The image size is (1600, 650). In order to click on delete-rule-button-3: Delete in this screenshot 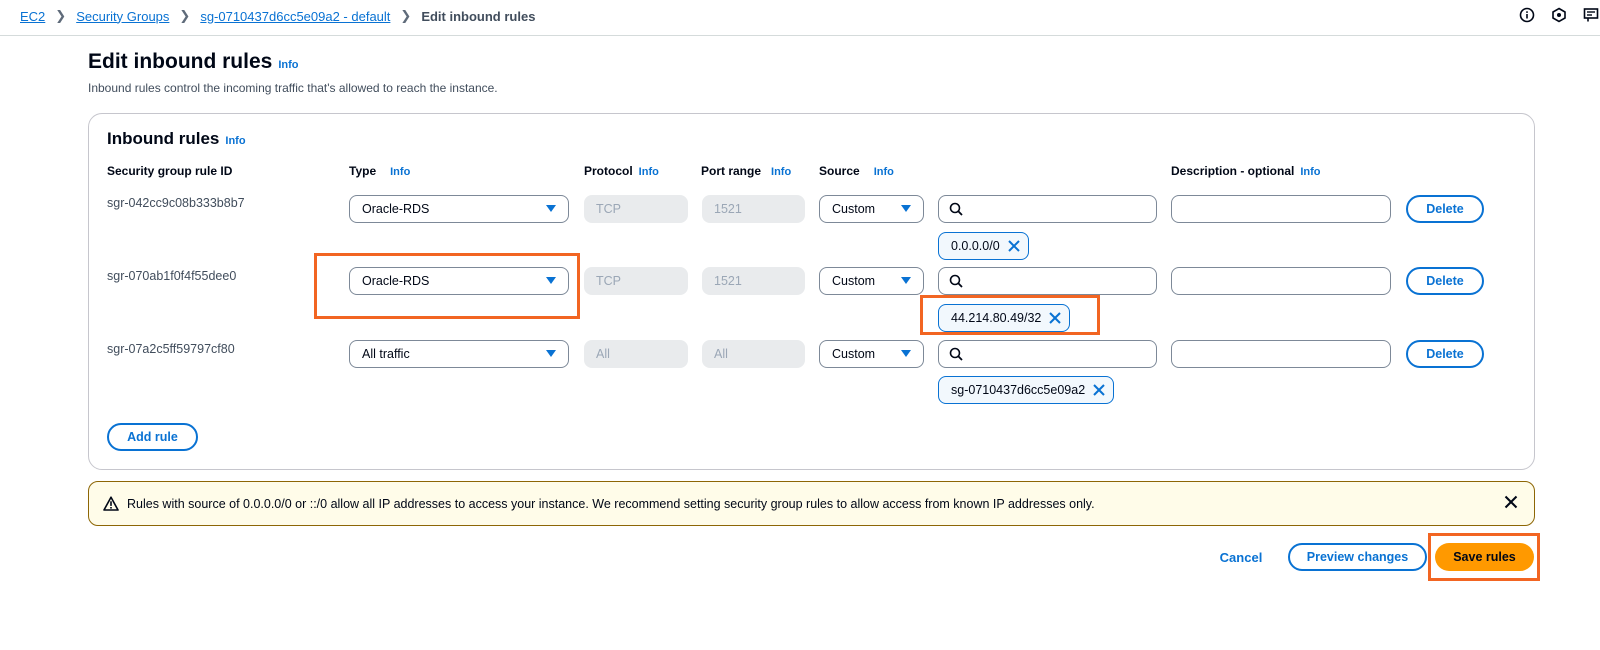, I will do `click(1445, 354)`.